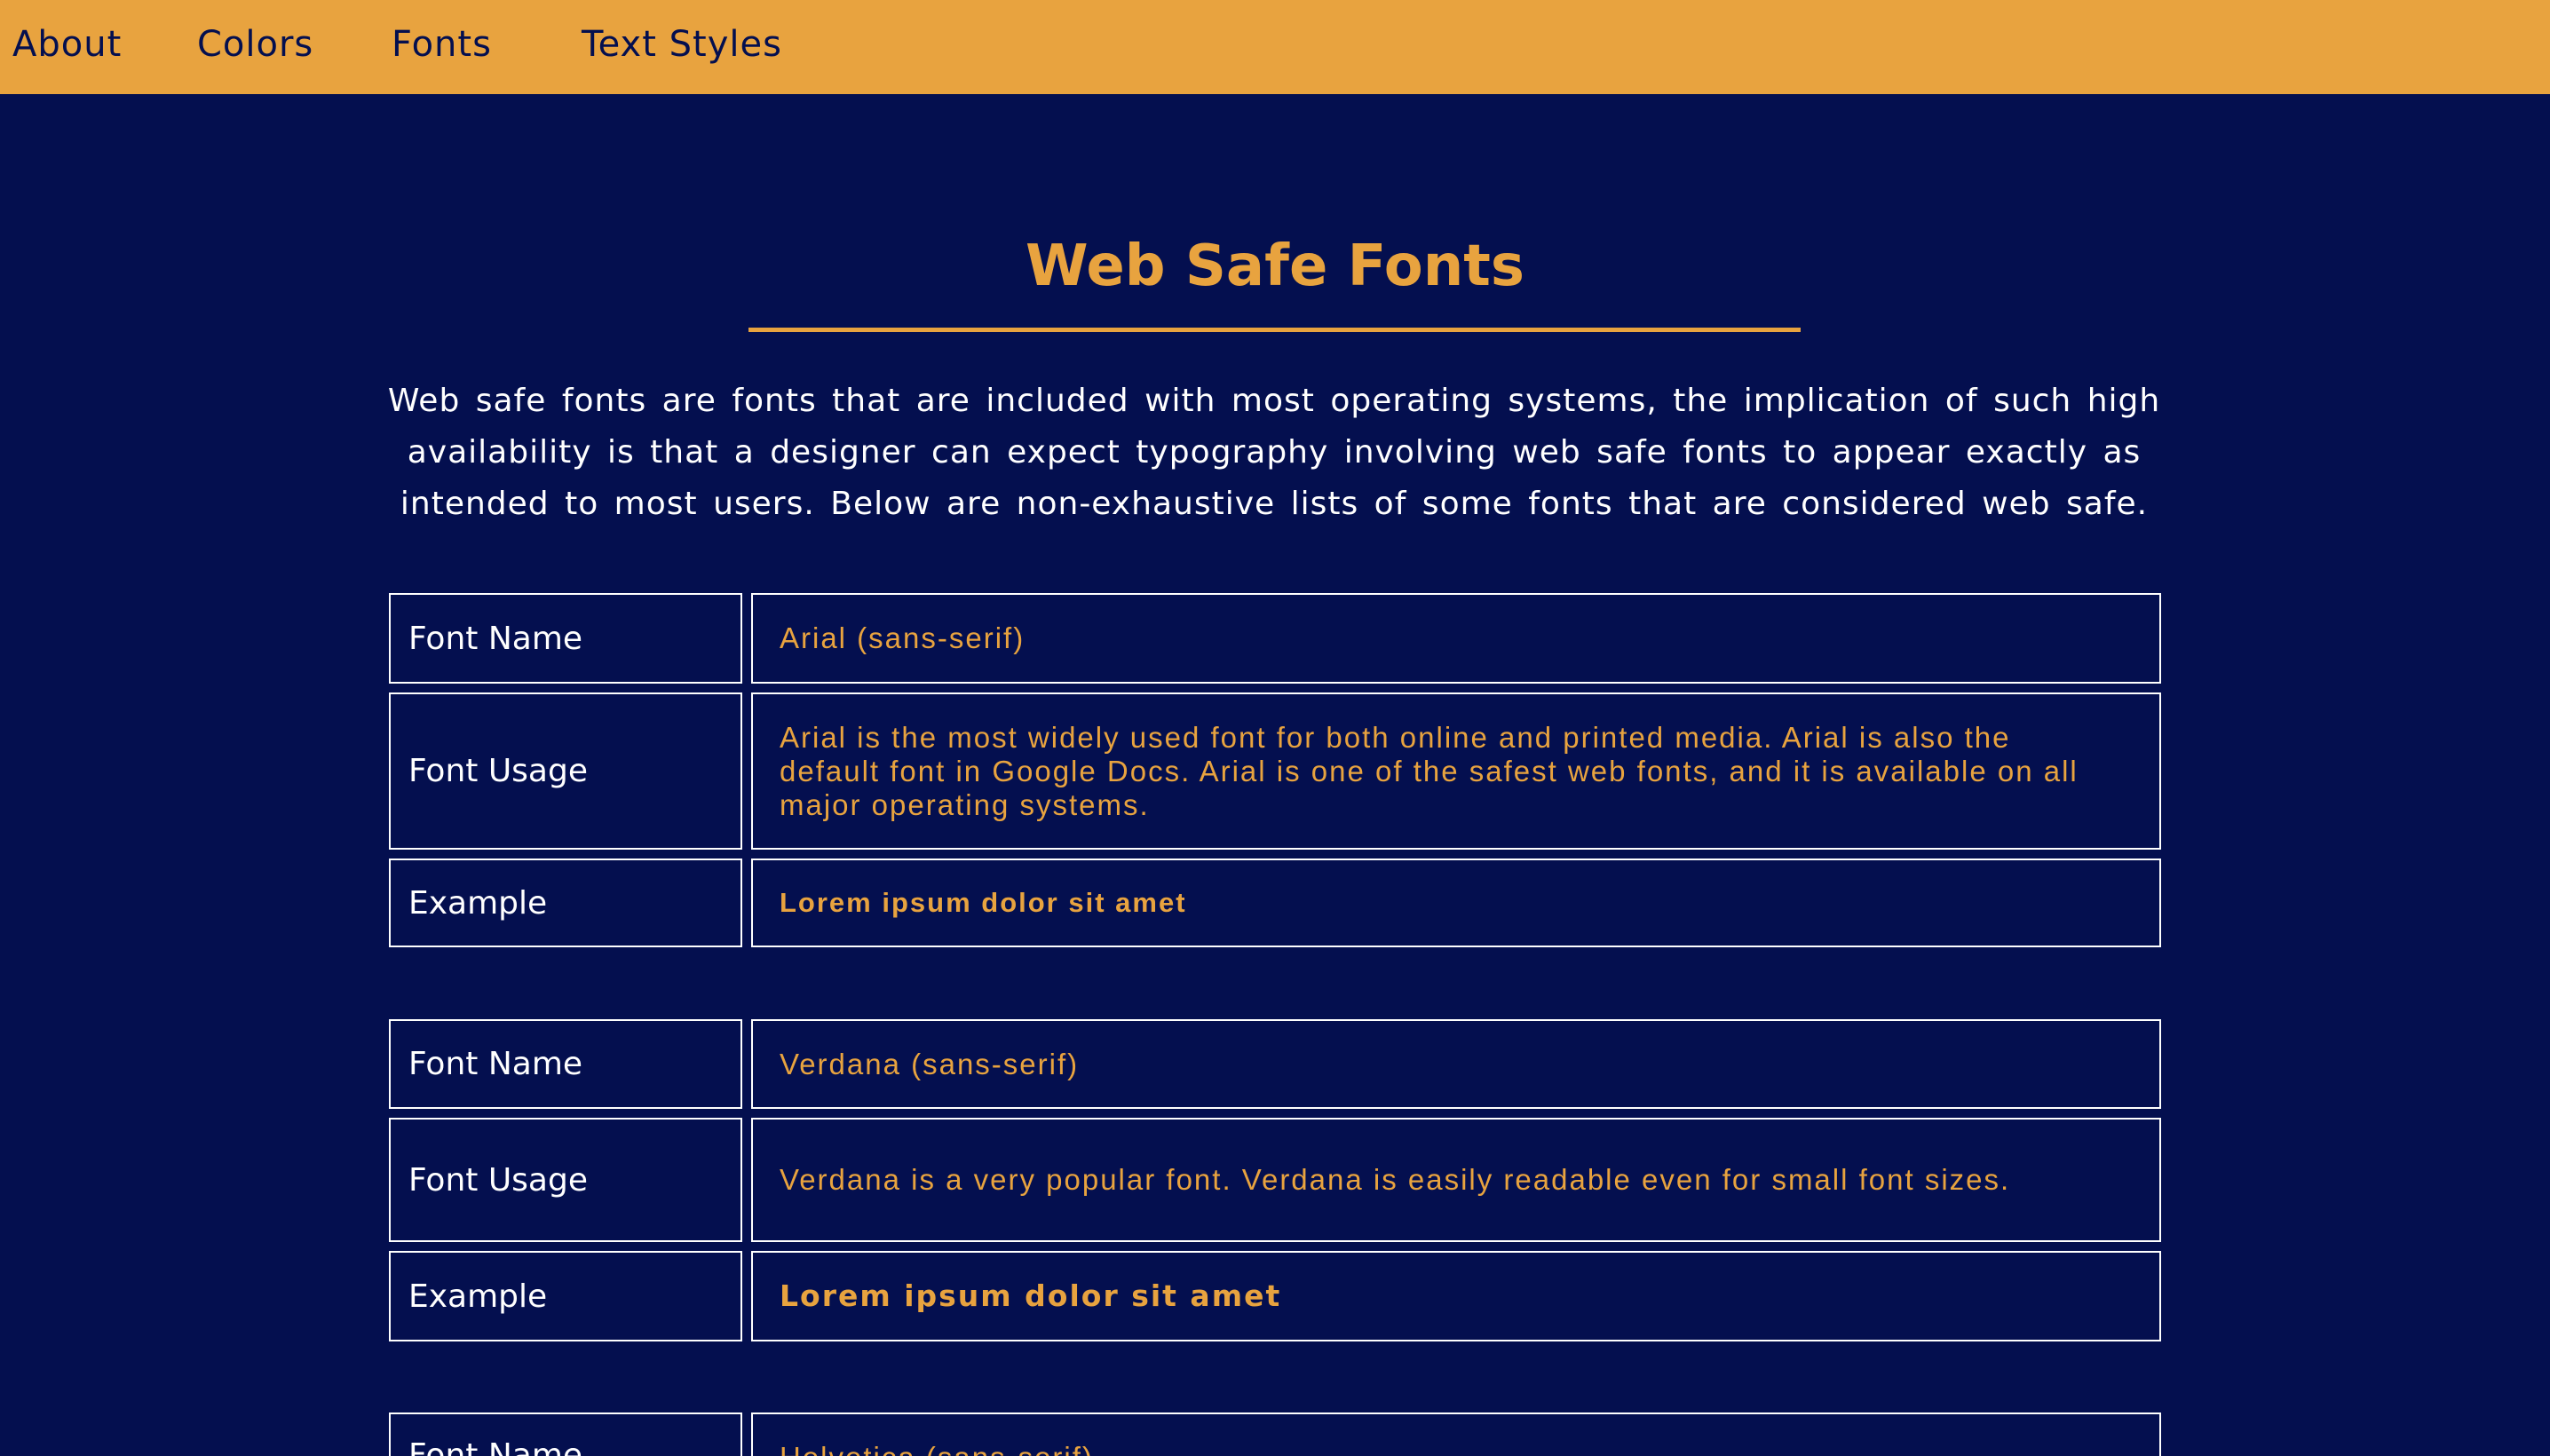 The image size is (2550, 1456). I want to click on font-name-text: Arial (sans-serif), so click(903, 637).